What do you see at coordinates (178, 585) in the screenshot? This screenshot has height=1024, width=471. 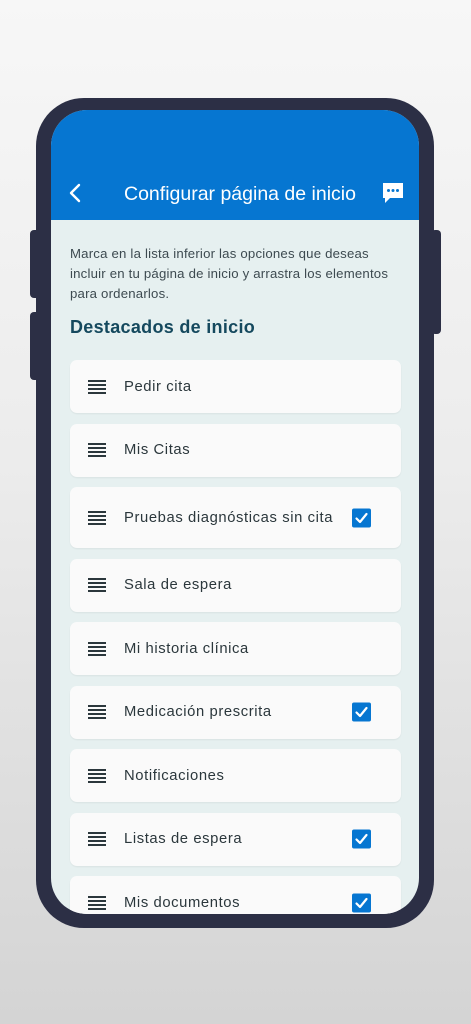 I see `list-item-label: Sala de espera` at bounding box center [178, 585].